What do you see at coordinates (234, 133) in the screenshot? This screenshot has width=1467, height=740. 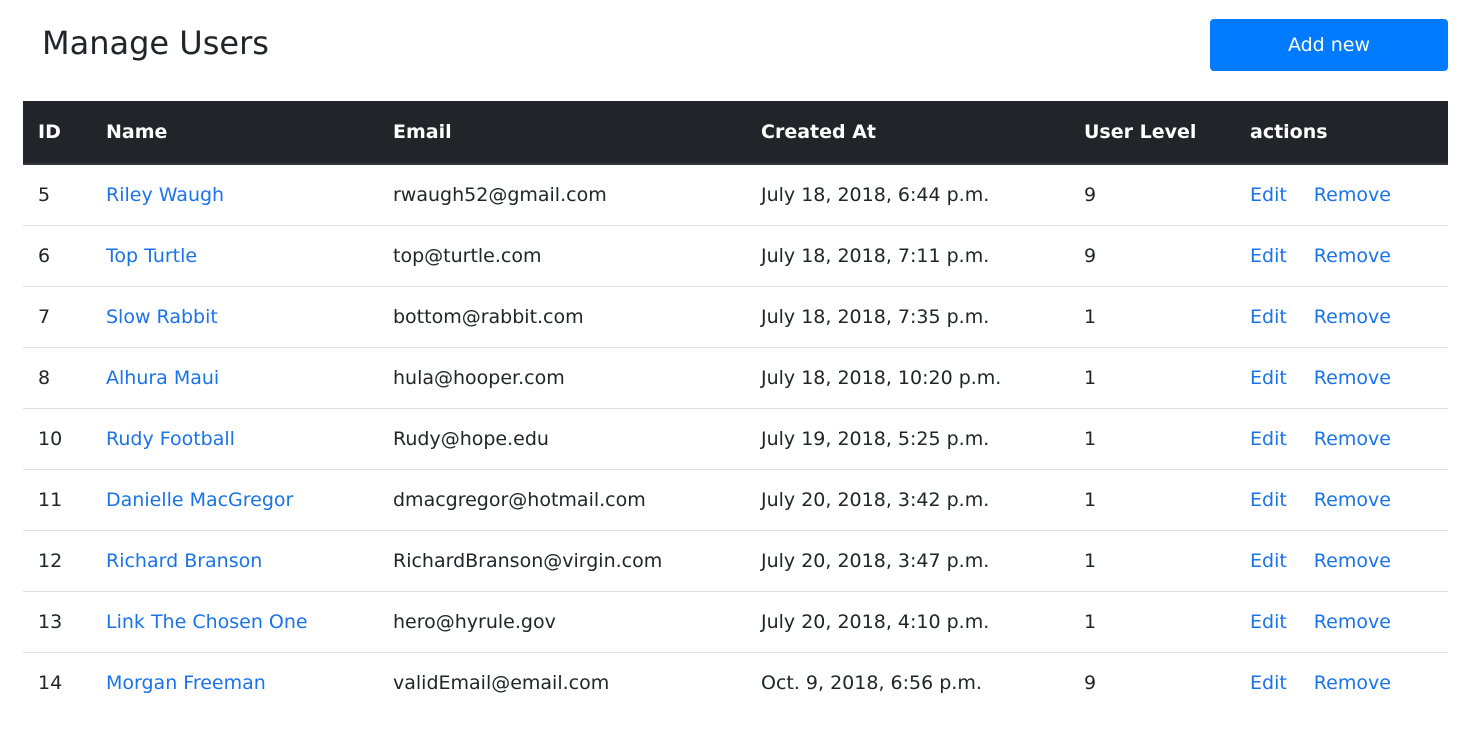 I see `column-header-name: Name` at bounding box center [234, 133].